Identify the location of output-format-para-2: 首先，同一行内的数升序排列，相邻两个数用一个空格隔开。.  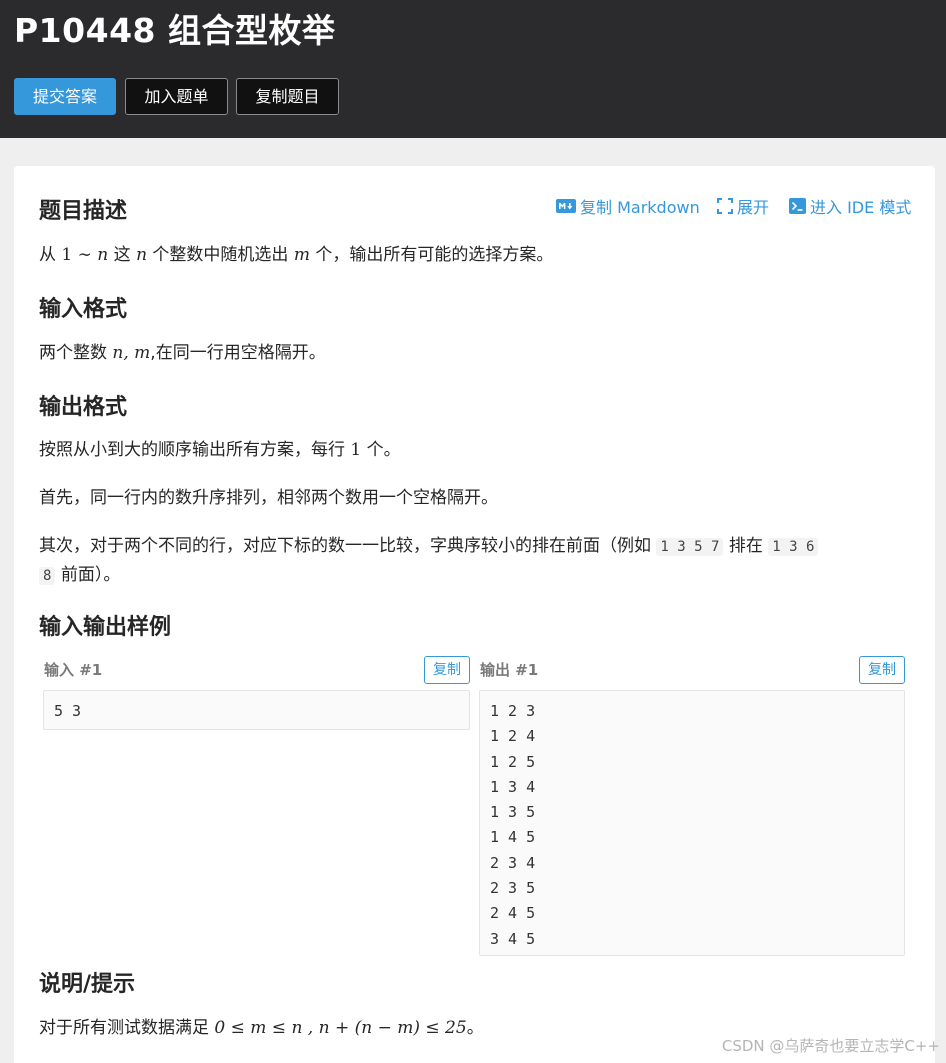
(268, 498).